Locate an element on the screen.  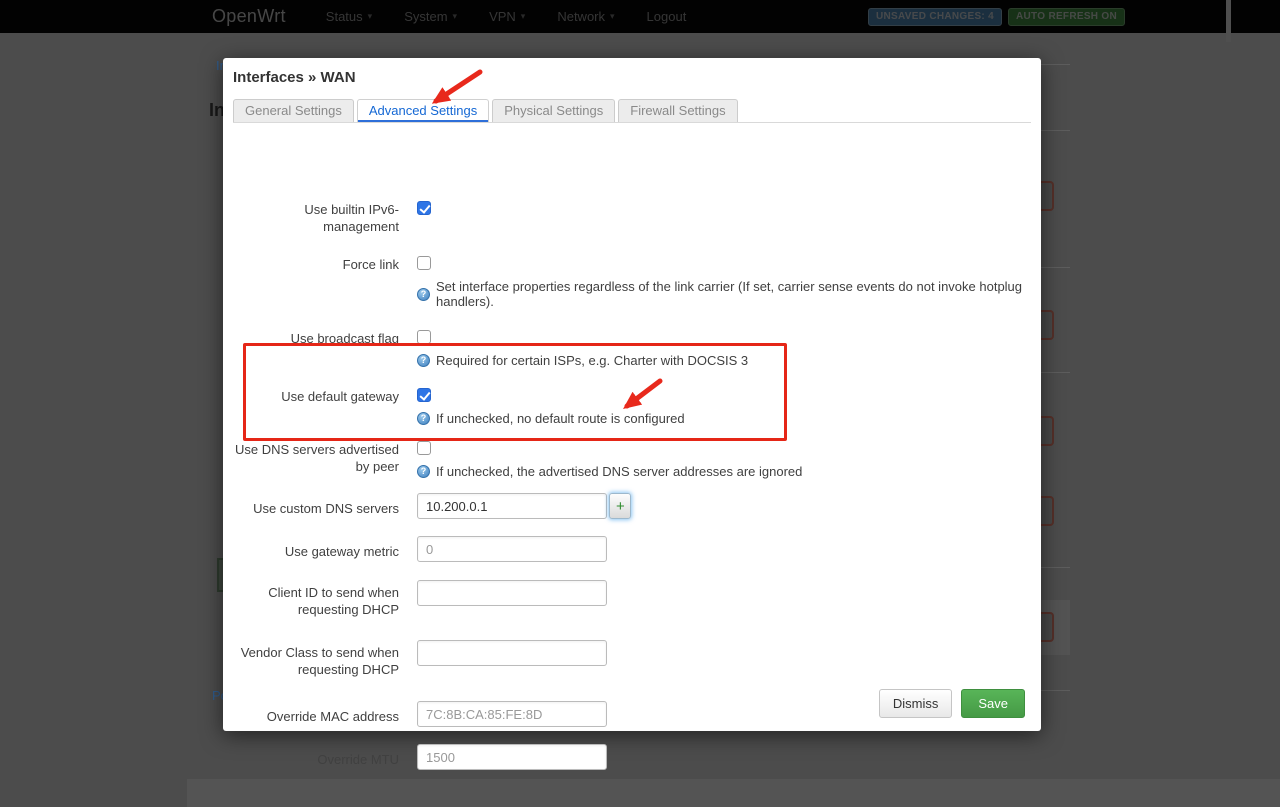
field-label: Force link is located at coordinates (370, 264).